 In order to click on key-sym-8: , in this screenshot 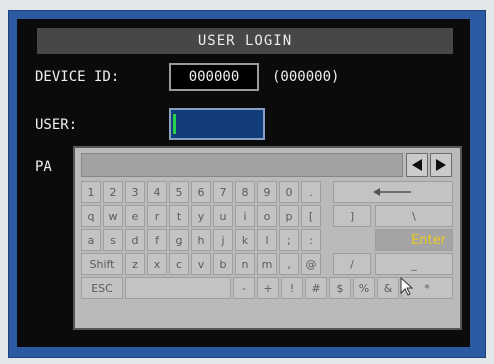, I will do `click(289, 264)`.